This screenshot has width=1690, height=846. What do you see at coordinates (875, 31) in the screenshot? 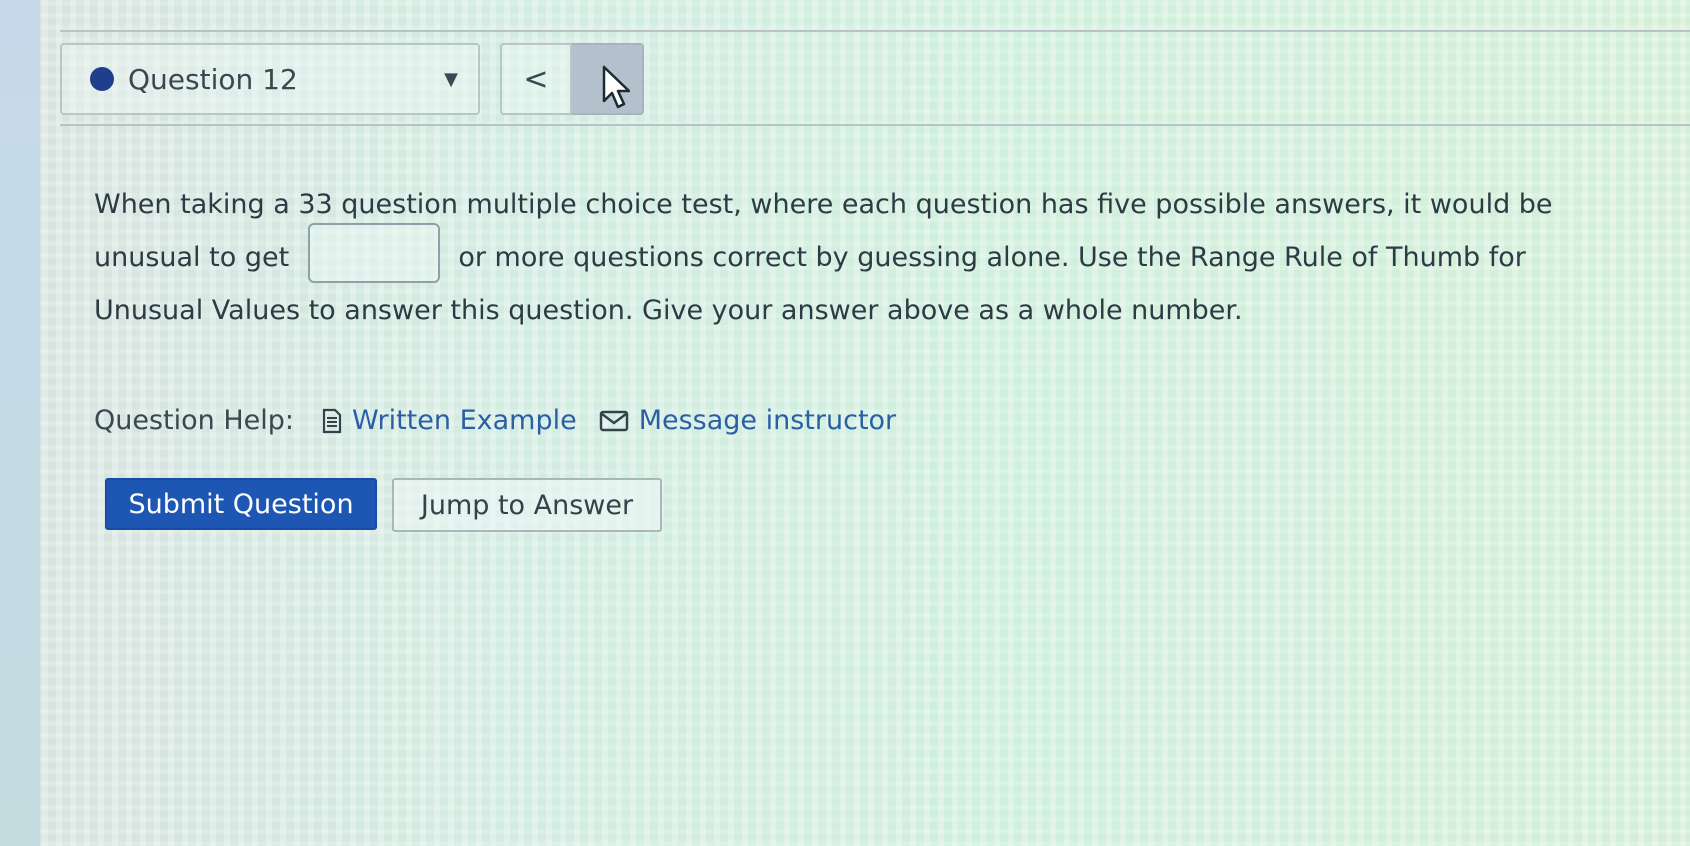
I see `top-divider` at bounding box center [875, 31].